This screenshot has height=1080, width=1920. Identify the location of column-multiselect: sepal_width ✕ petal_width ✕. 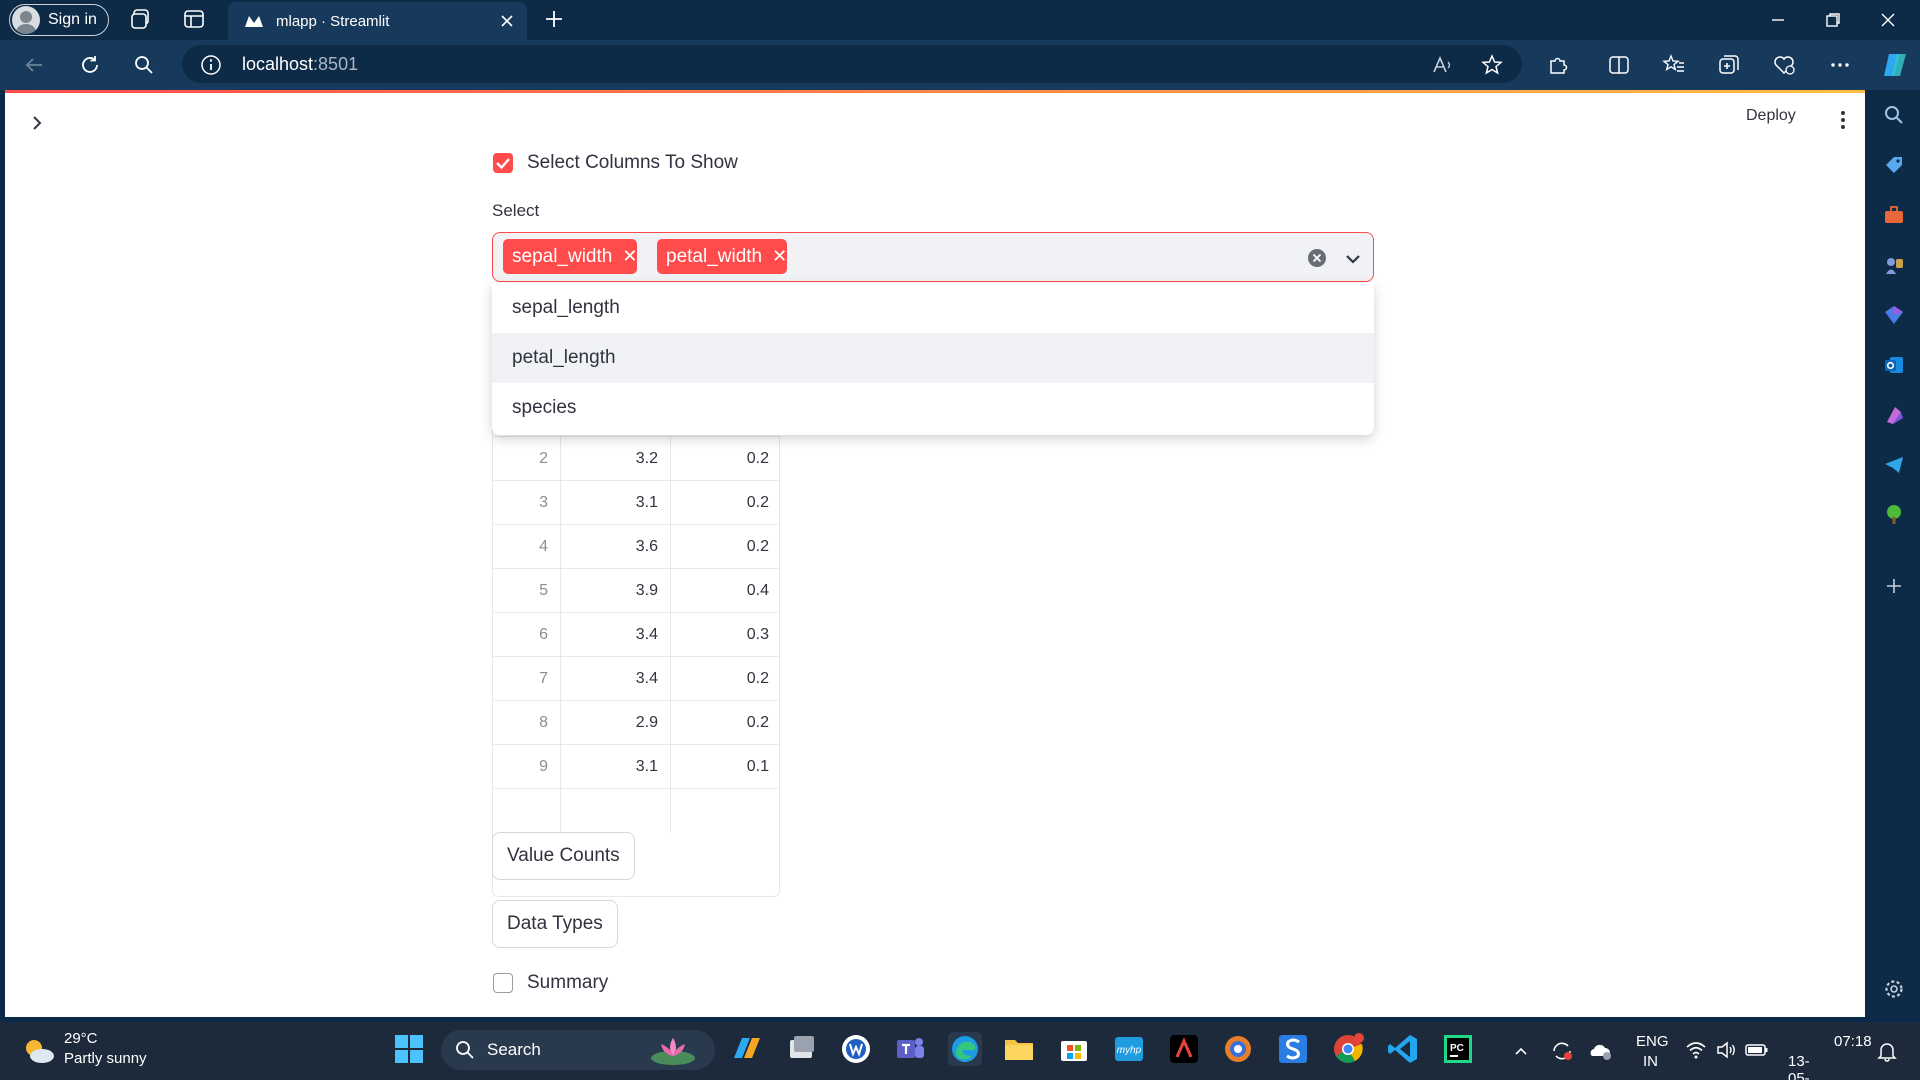
(933, 257).